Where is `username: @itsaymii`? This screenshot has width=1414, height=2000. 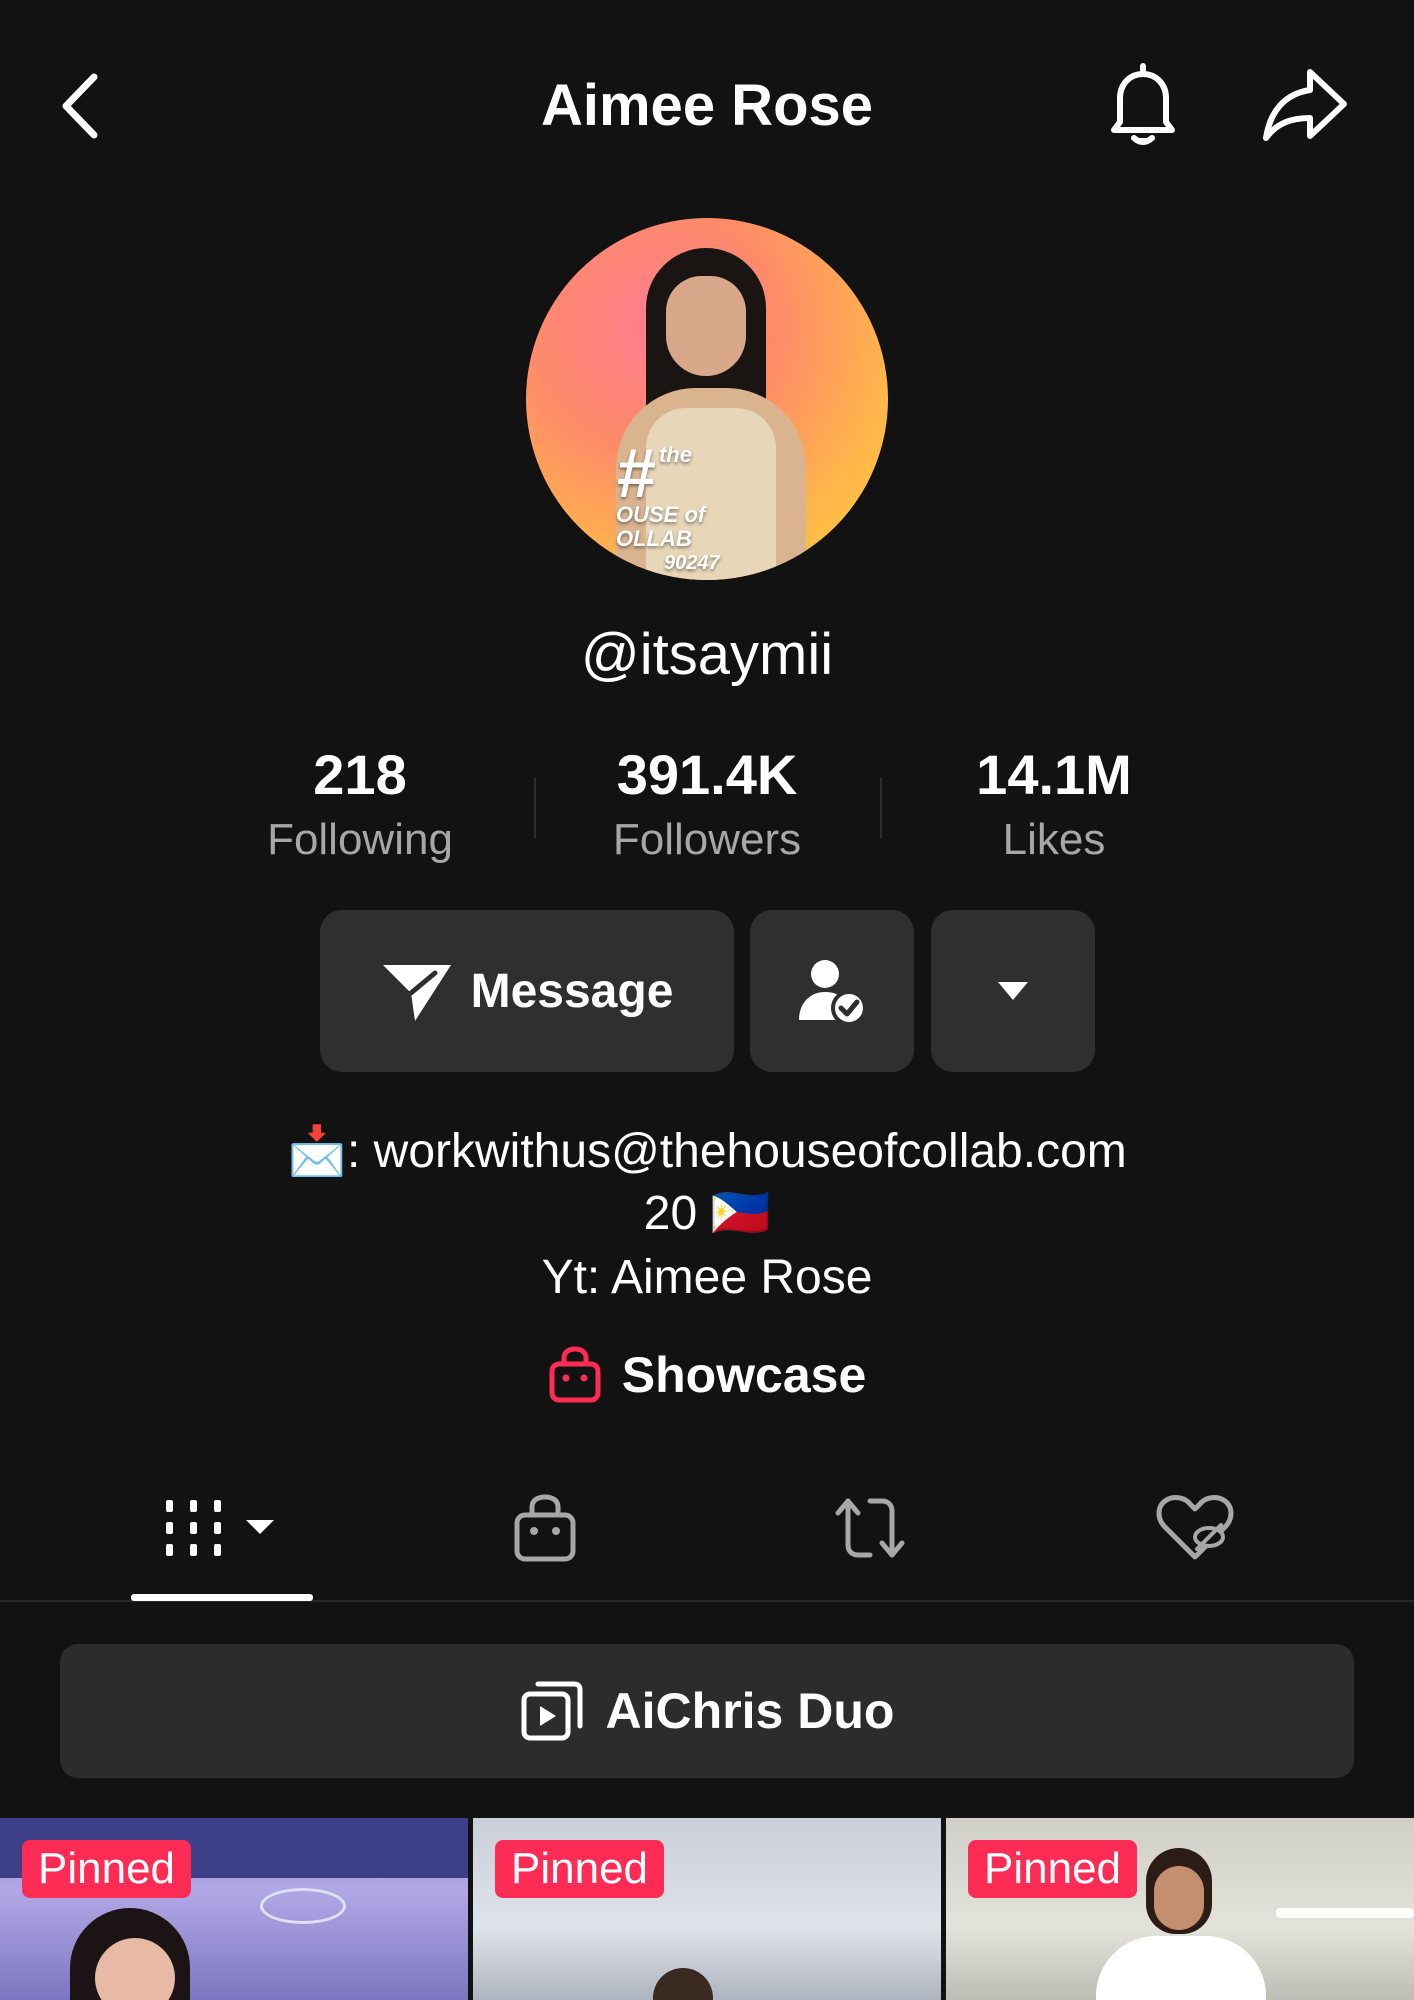
username: @itsaymii is located at coordinates (707, 654).